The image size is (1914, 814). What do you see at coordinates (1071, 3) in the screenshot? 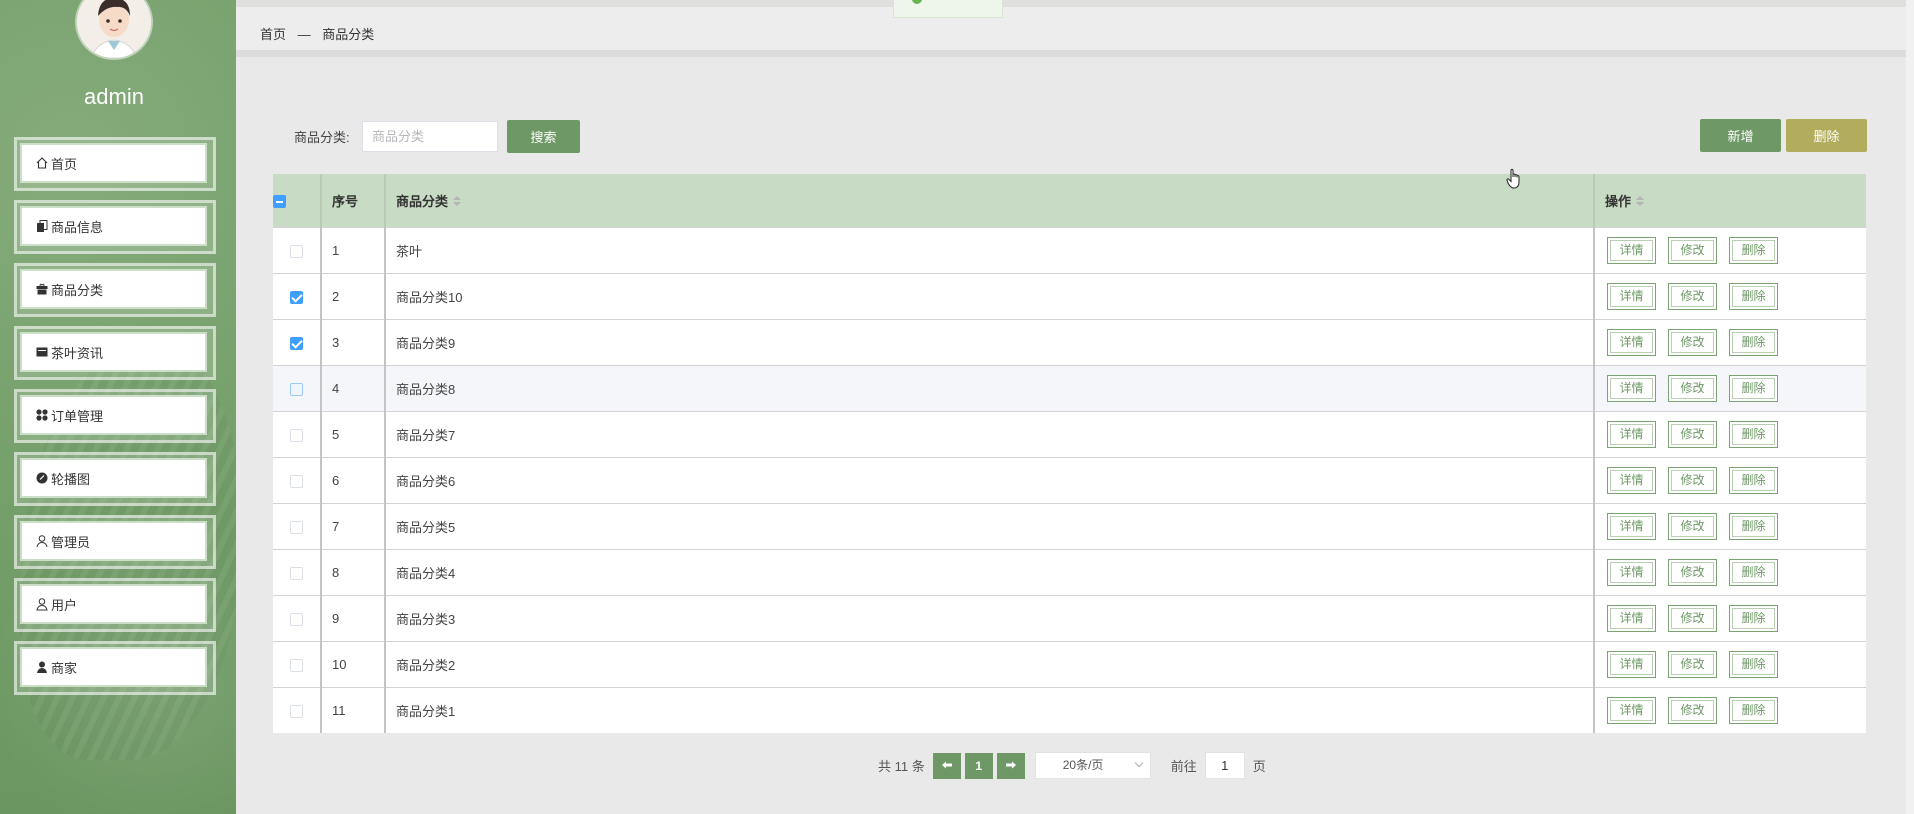
I see `top-strip` at bounding box center [1071, 3].